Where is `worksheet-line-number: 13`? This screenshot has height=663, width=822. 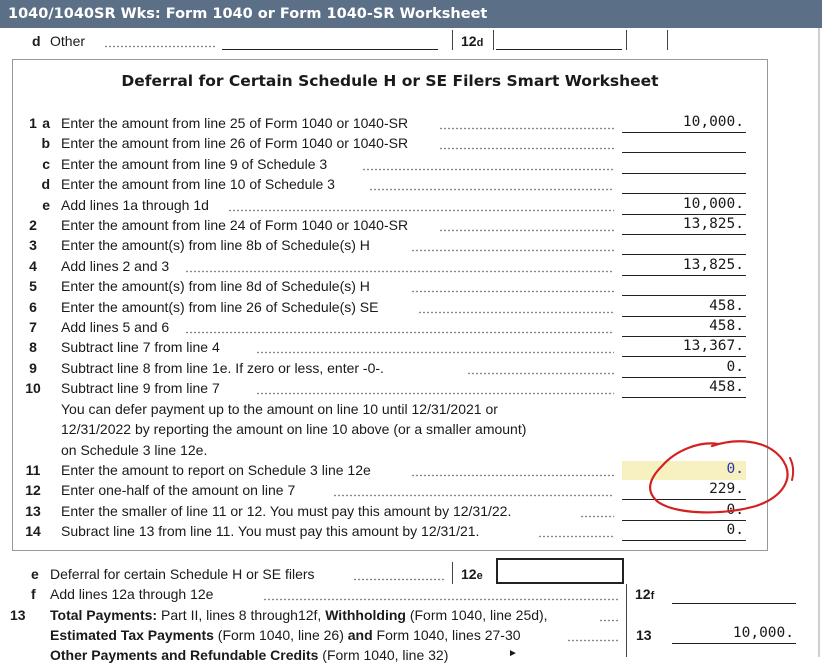 worksheet-line-number: 13 is located at coordinates (33, 511).